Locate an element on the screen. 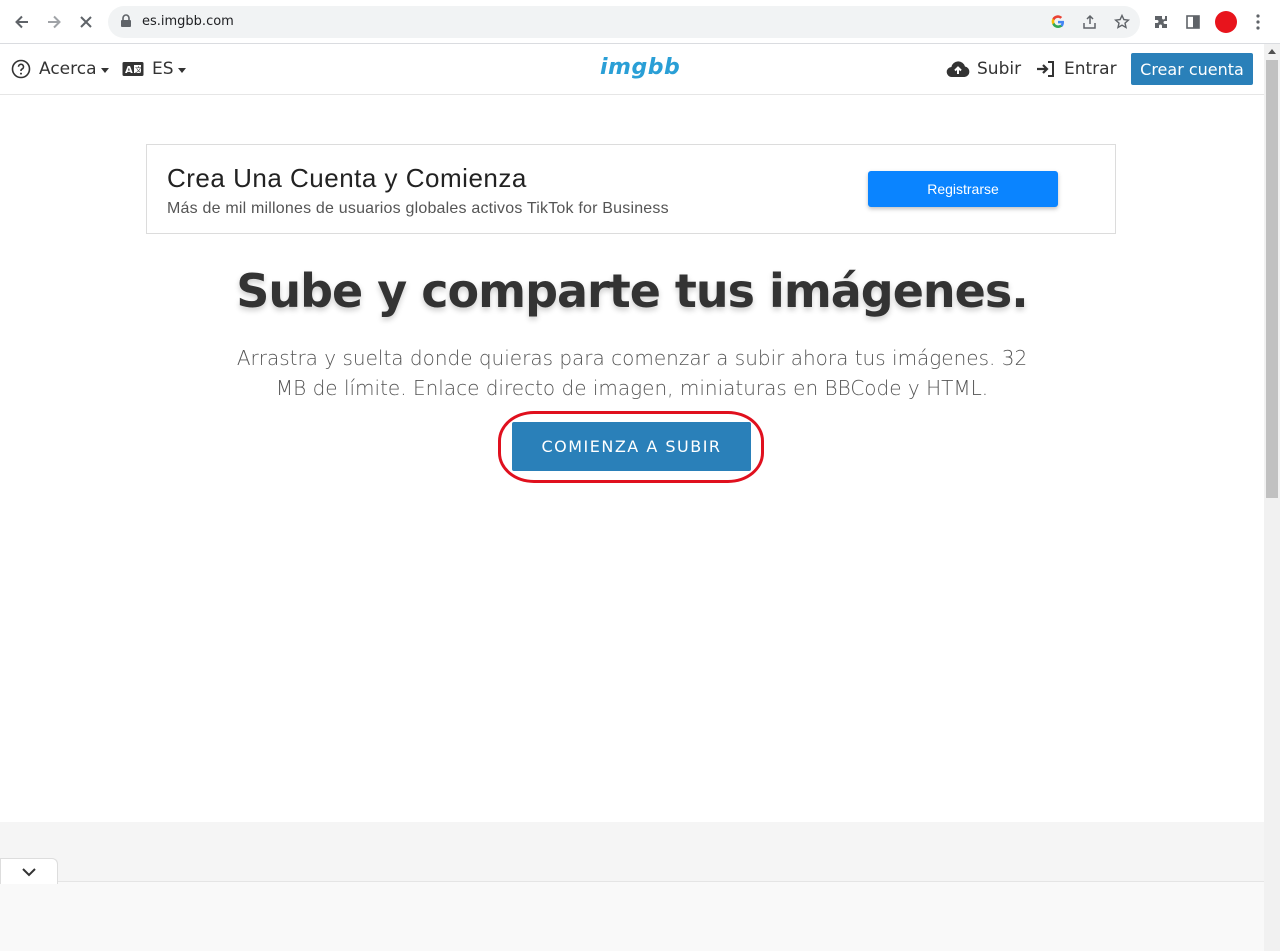 This screenshot has width=1280, height=951. language-label: ES is located at coordinates (163, 69).